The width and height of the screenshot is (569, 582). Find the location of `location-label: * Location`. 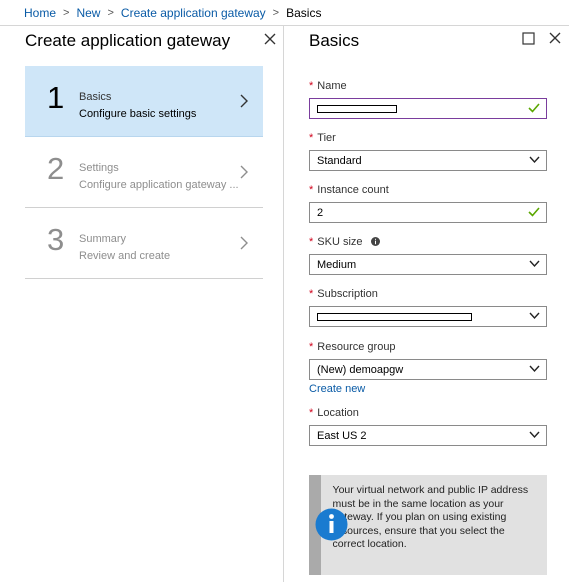

location-label: * Location is located at coordinates (334, 413).